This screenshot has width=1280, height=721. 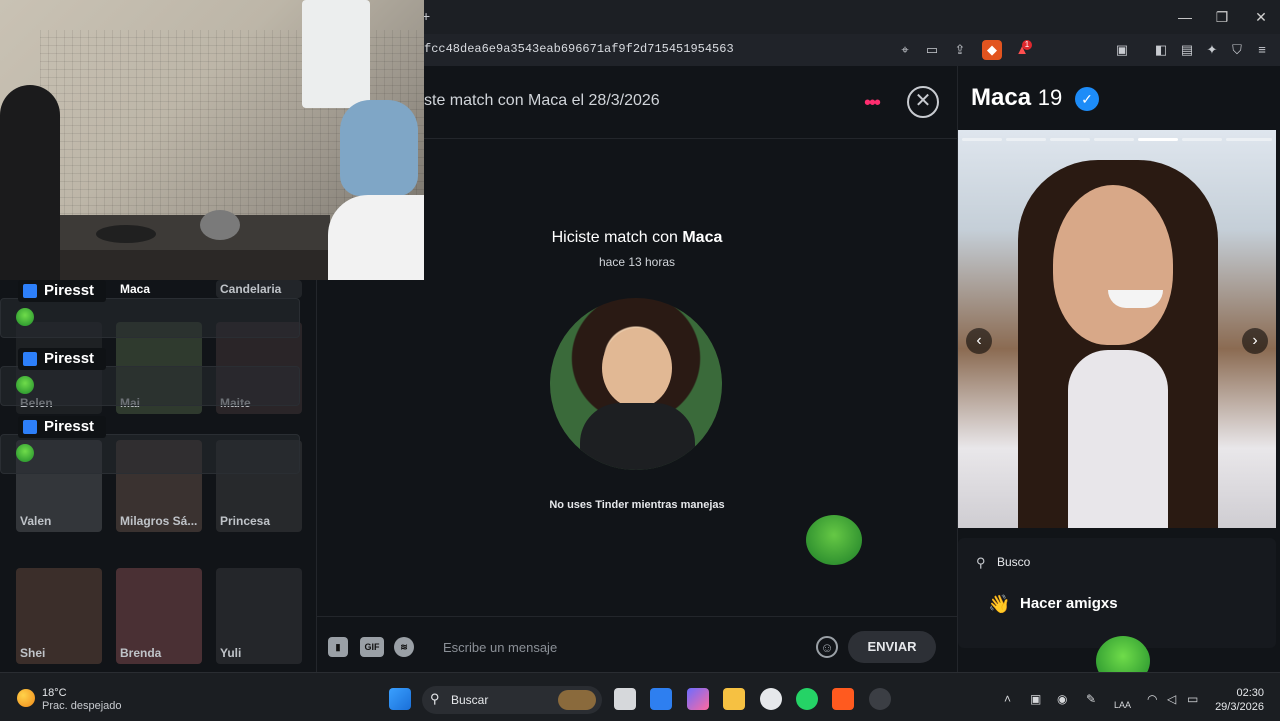 What do you see at coordinates (827, 647) in the screenshot?
I see `emoji-icon: ☺` at bounding box center [827, 647].